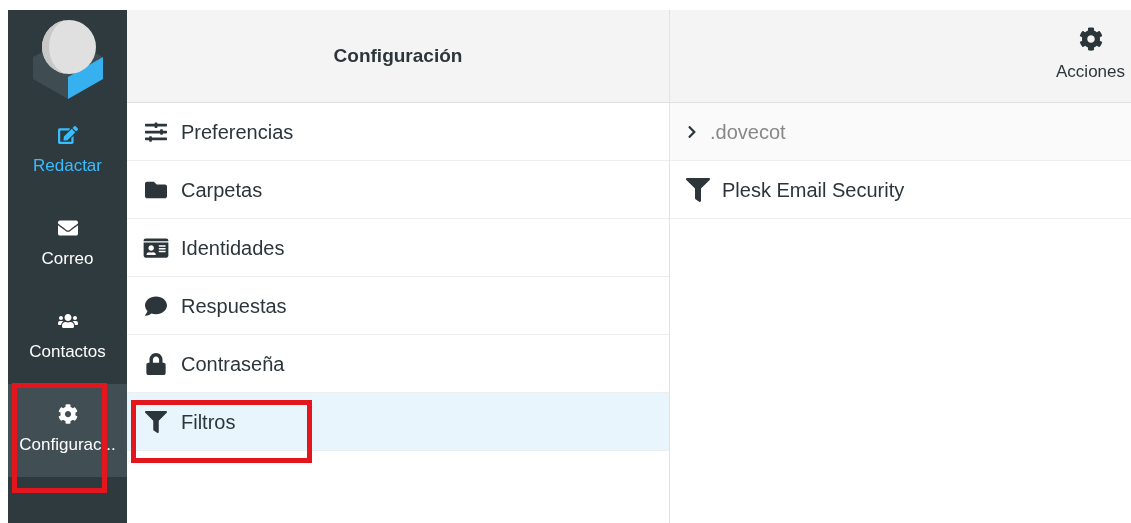  Describe the element at coordinates (156, 131) in the screenshot. I see `sliders-icon` at that location.